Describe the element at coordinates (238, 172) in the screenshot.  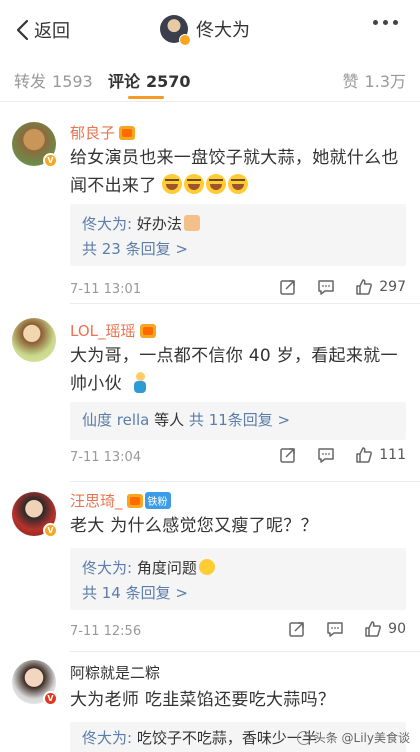
I see `comment-text: 给女演员也来一盘饺子就大蒜，她就什么也闻不出来了` at that location.